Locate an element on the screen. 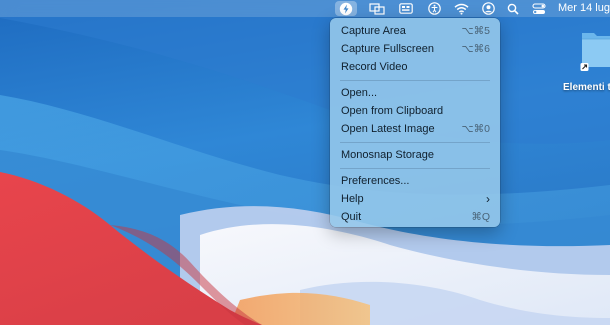  capture-fullscreen-item: Capture Fullscreen ⌥⌘6 is located at coordinates (415, 49).